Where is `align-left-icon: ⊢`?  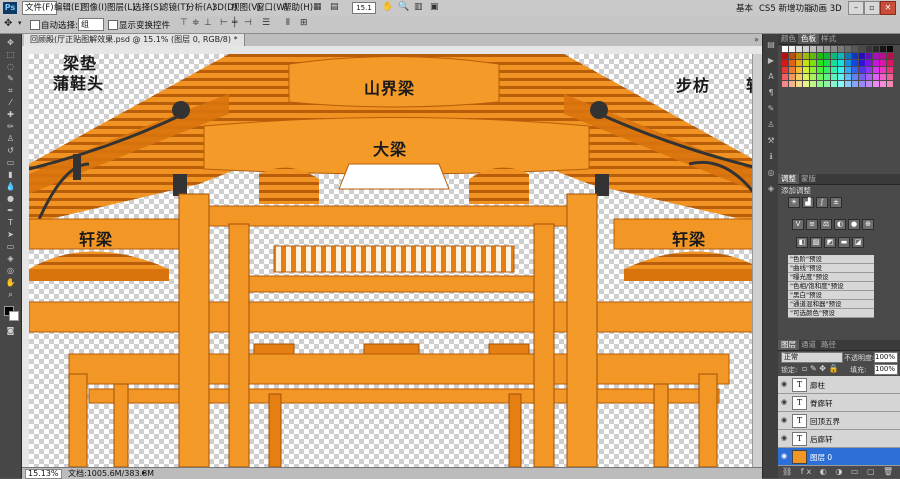 align-left-icon: ⊢ is located at coordinates (224, 23).